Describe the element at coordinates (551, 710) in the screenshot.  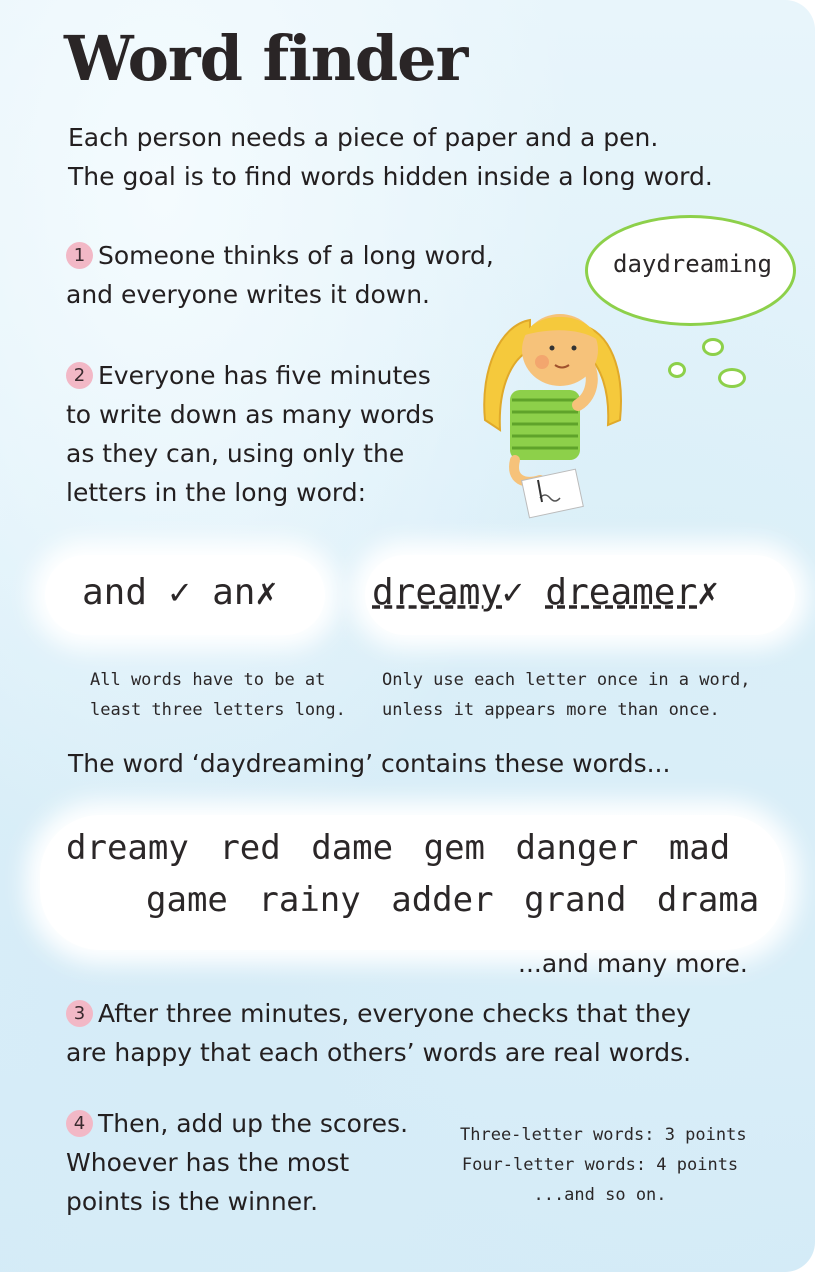
I see `rule-line: unless it appears more than once.` at that location.